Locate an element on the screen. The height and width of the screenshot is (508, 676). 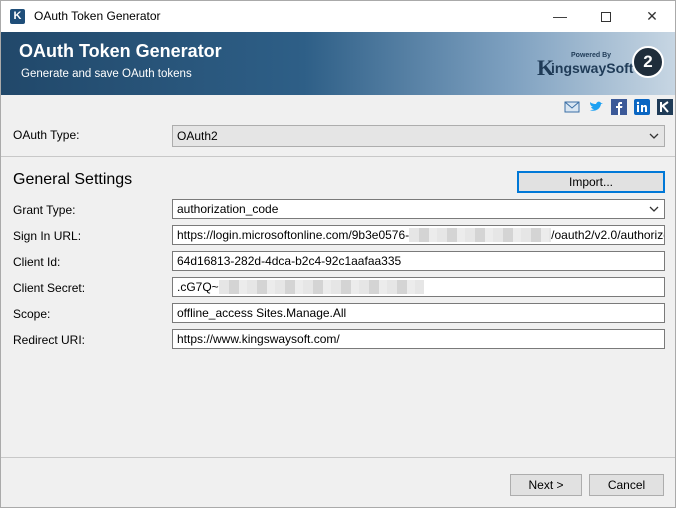
client-id-input: 64d16813-282d-4dca-b2c4-92c1aafaa335 is located at coordinates (418, 261).